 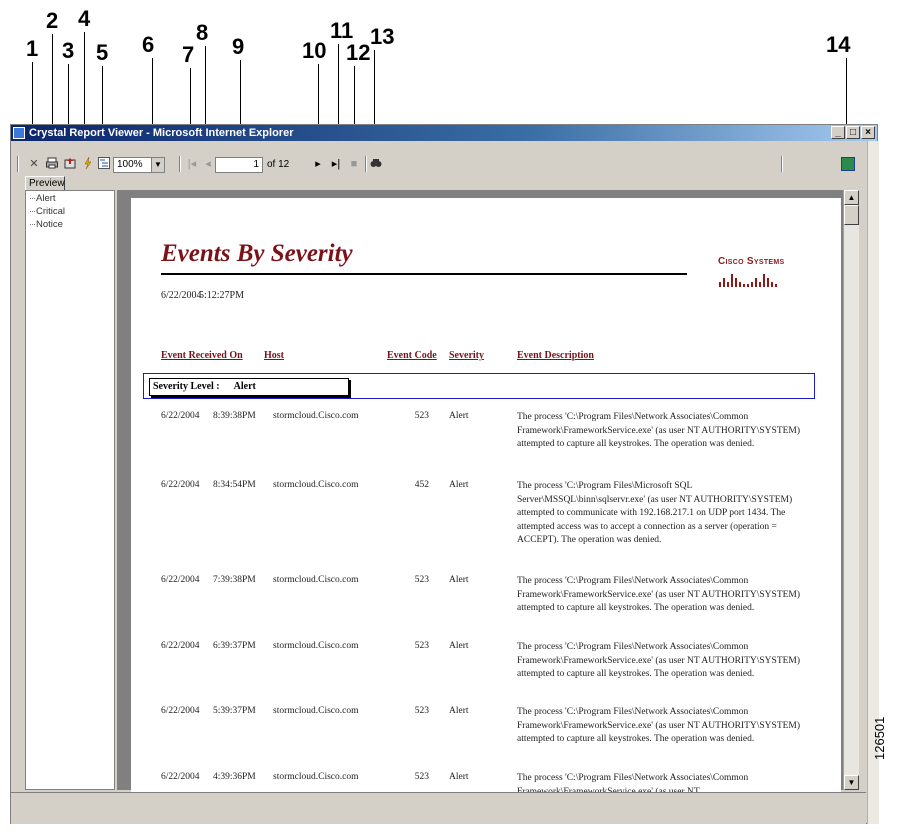 What do you see at coordinates (868, 132) in the screenshot?
I see `close-button: ×` at bounding box center [868, 132].